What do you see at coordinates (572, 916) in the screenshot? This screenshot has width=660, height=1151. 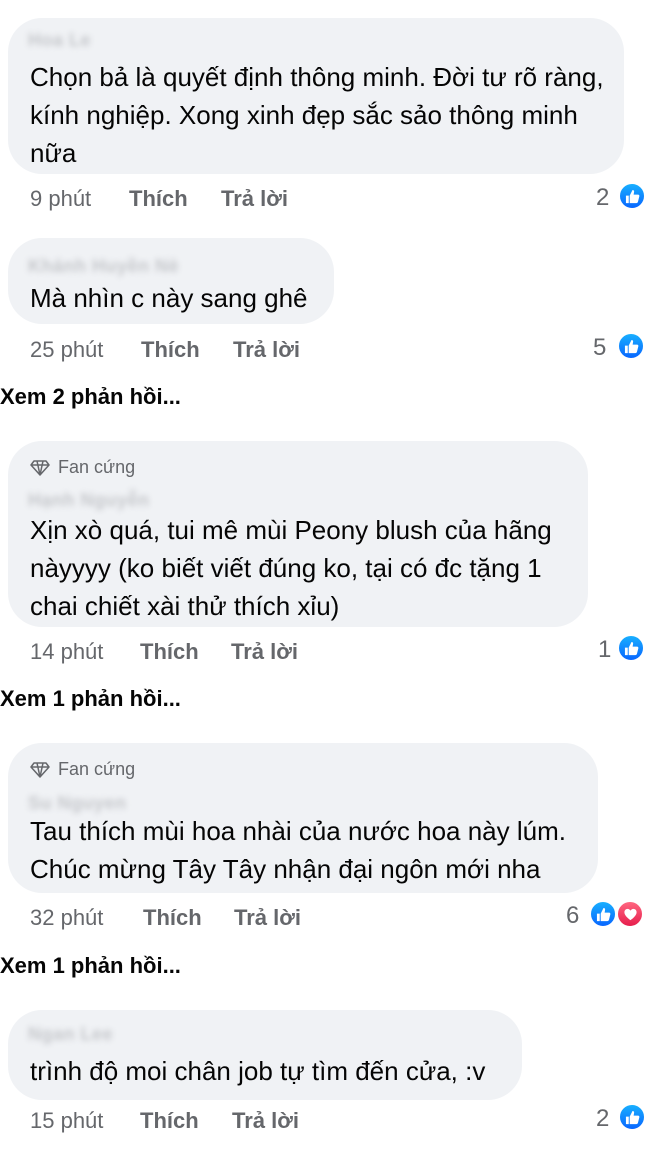 I see `reaction-count: 6` at bounding box center [572, 916].